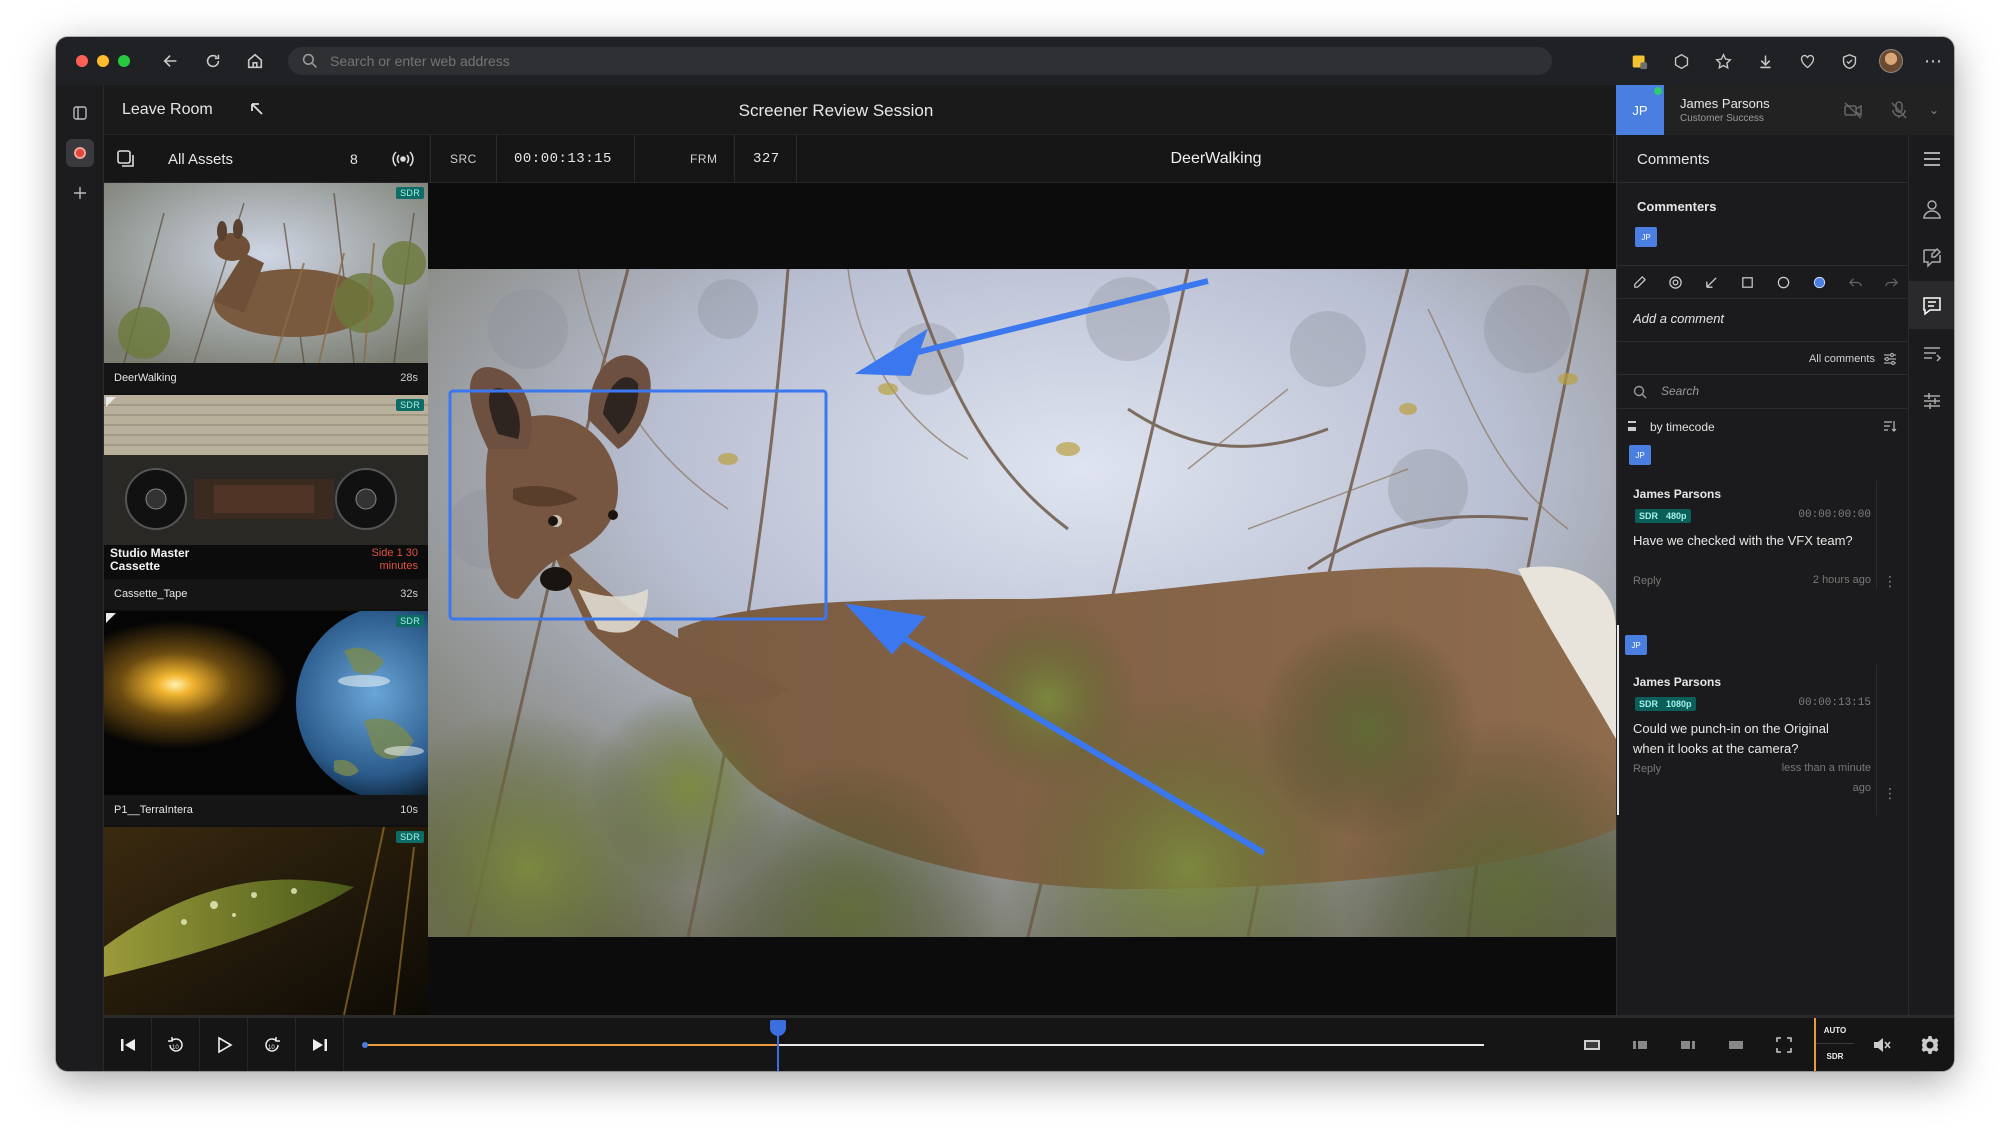 This screenshot has height=1145, width=2010. Describe the element at coordinates (1763, 426) in the screenshot. I see `sort-control: by timecode` at that location.